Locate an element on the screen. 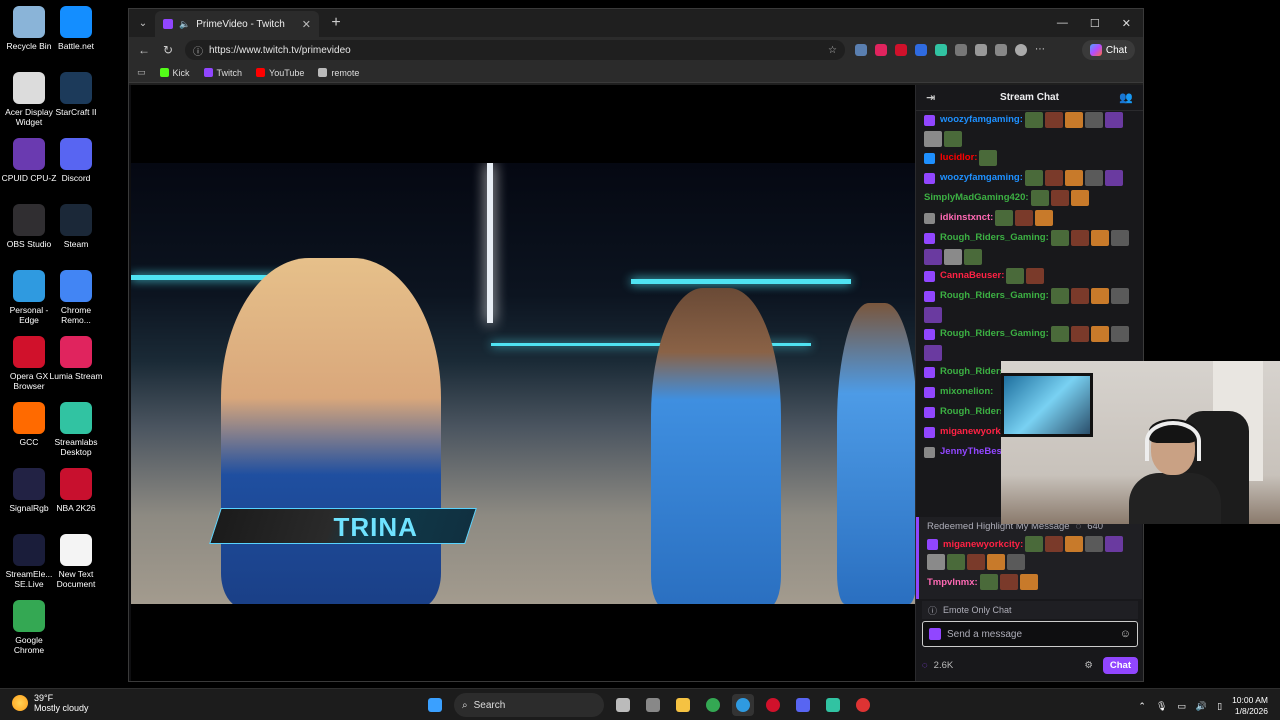  chat-username: miganewyorkcity: is located at coordinates (983, 544).